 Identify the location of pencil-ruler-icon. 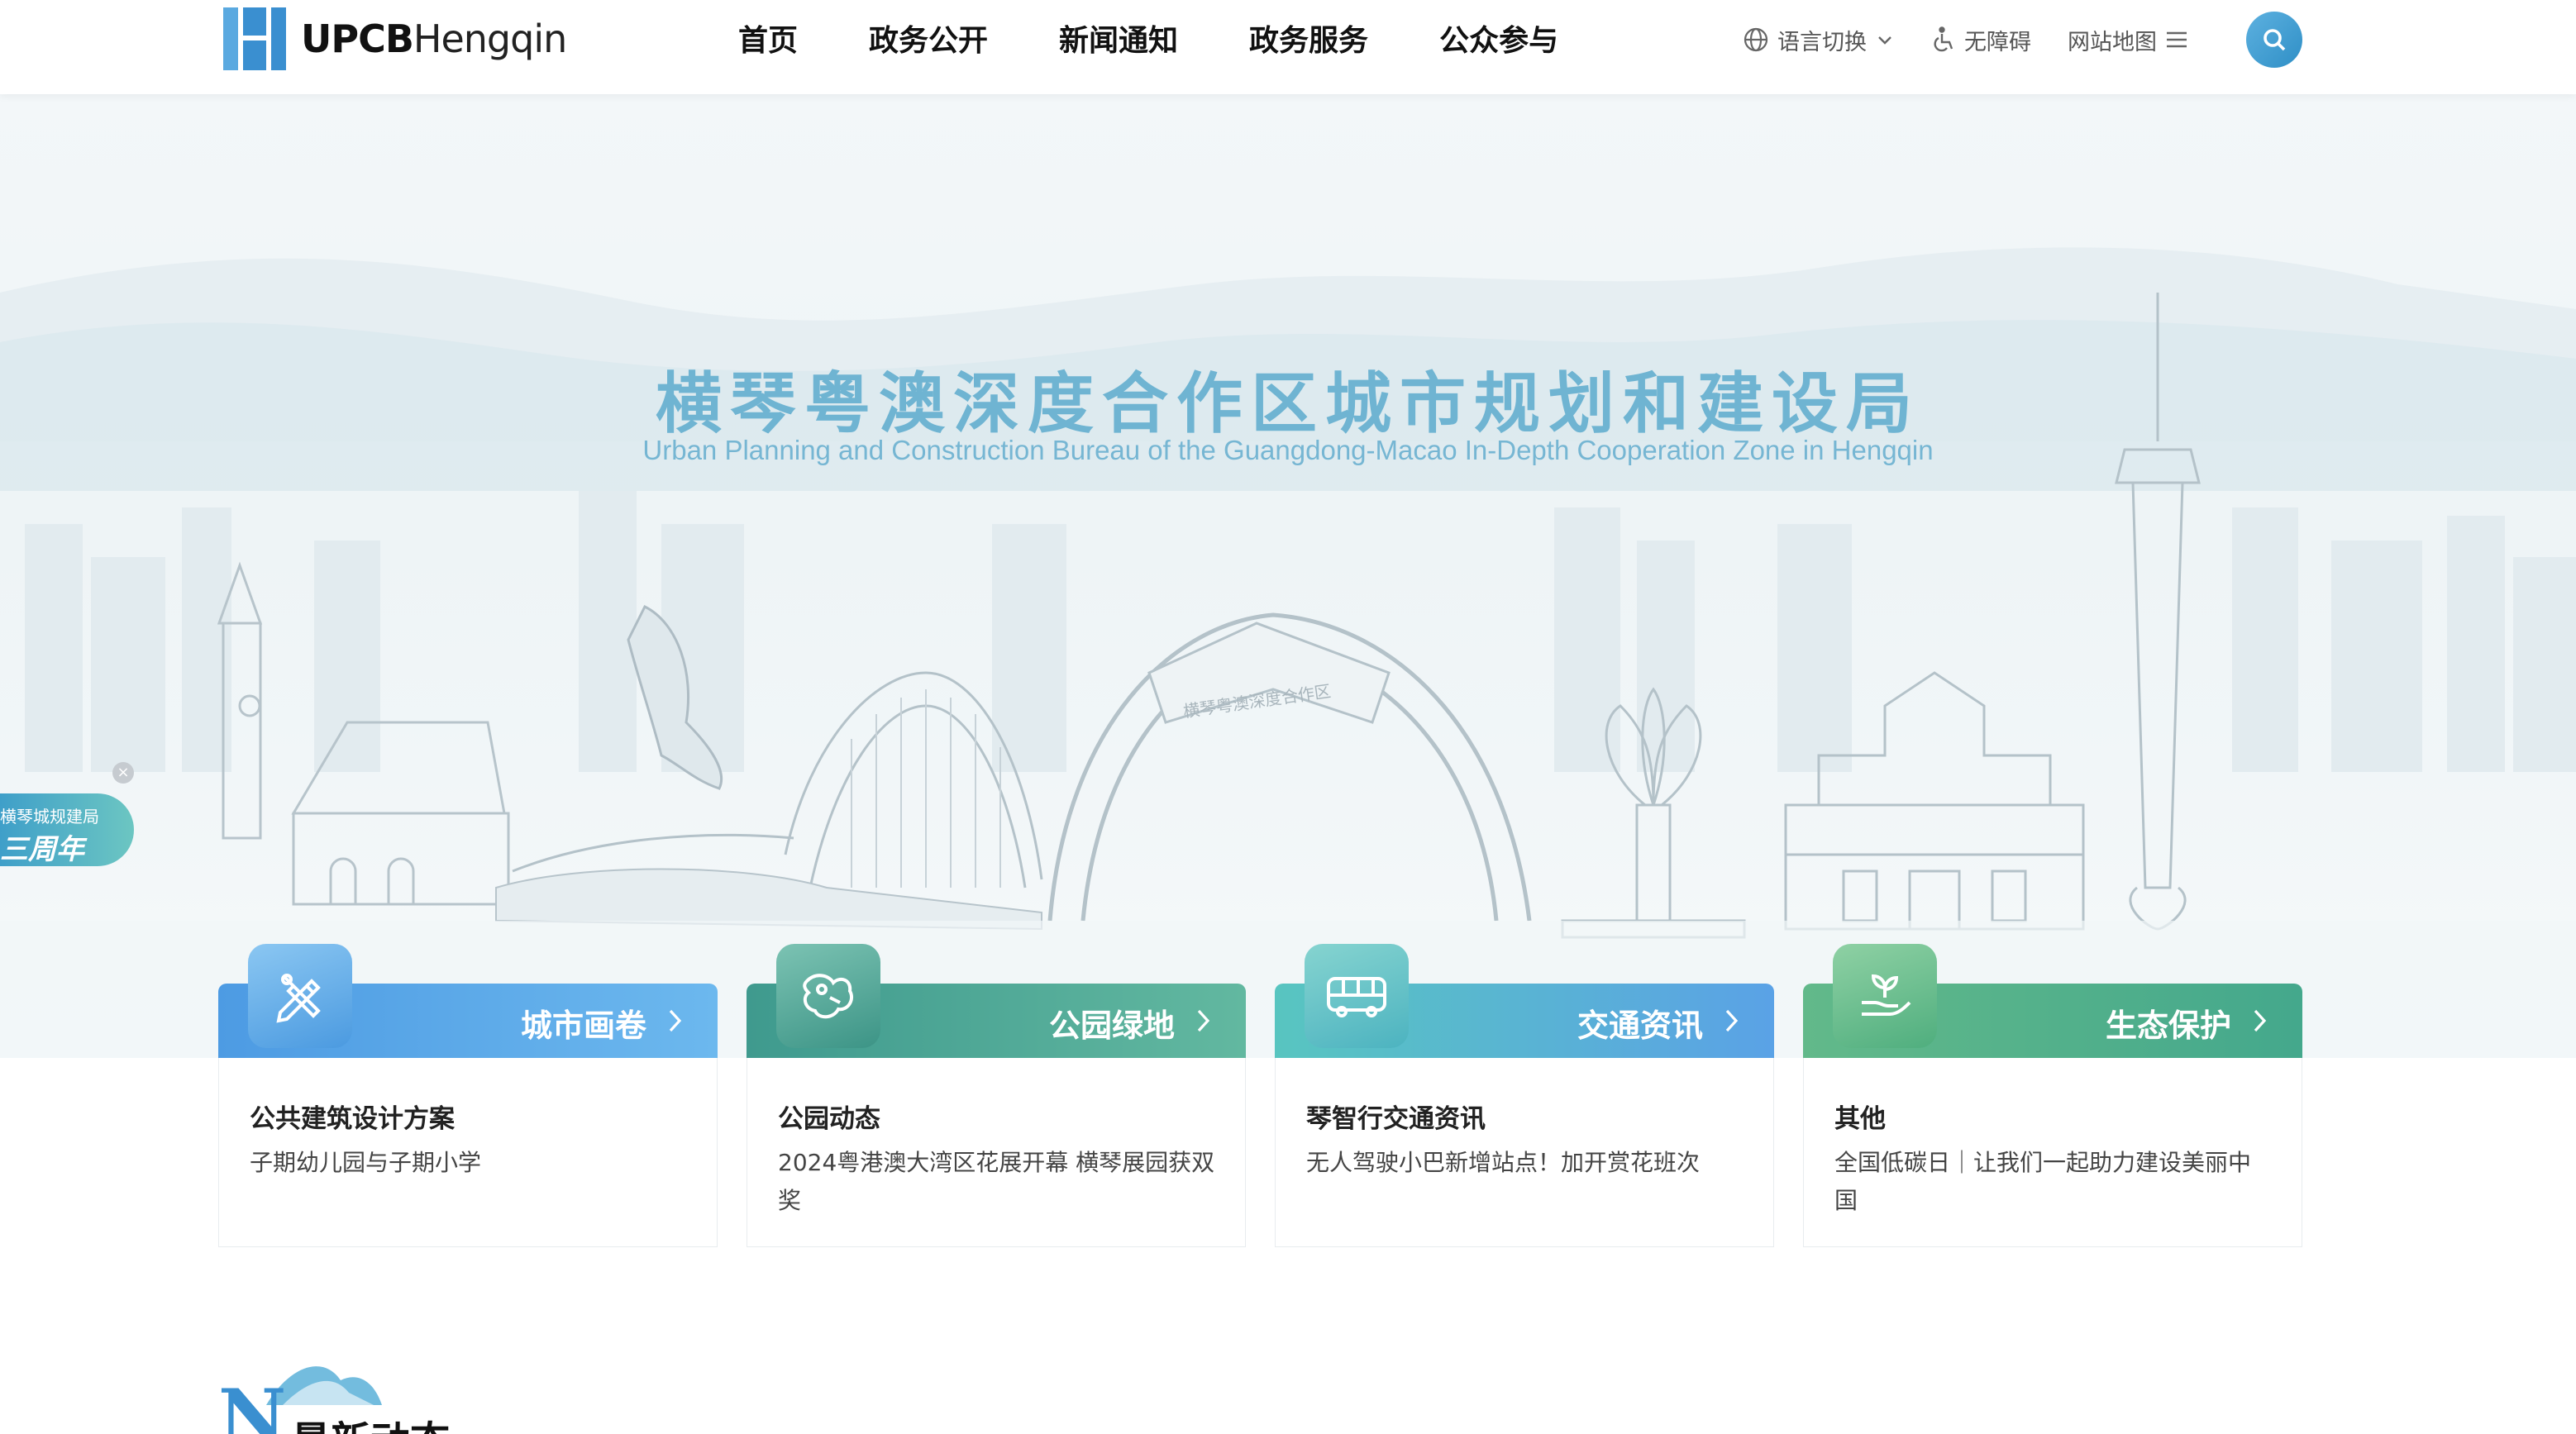
(298, 998).